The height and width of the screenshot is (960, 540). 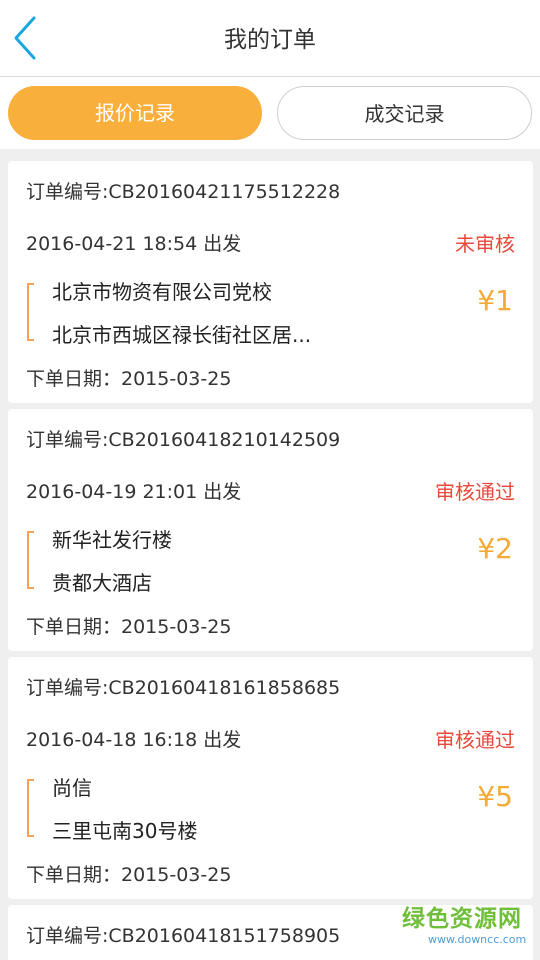 What do you see at coordinates (134, 740) in the screenshot?
I see `departure-time: 2016-04-18 16:18 出发` at bounding box center [134, 740].